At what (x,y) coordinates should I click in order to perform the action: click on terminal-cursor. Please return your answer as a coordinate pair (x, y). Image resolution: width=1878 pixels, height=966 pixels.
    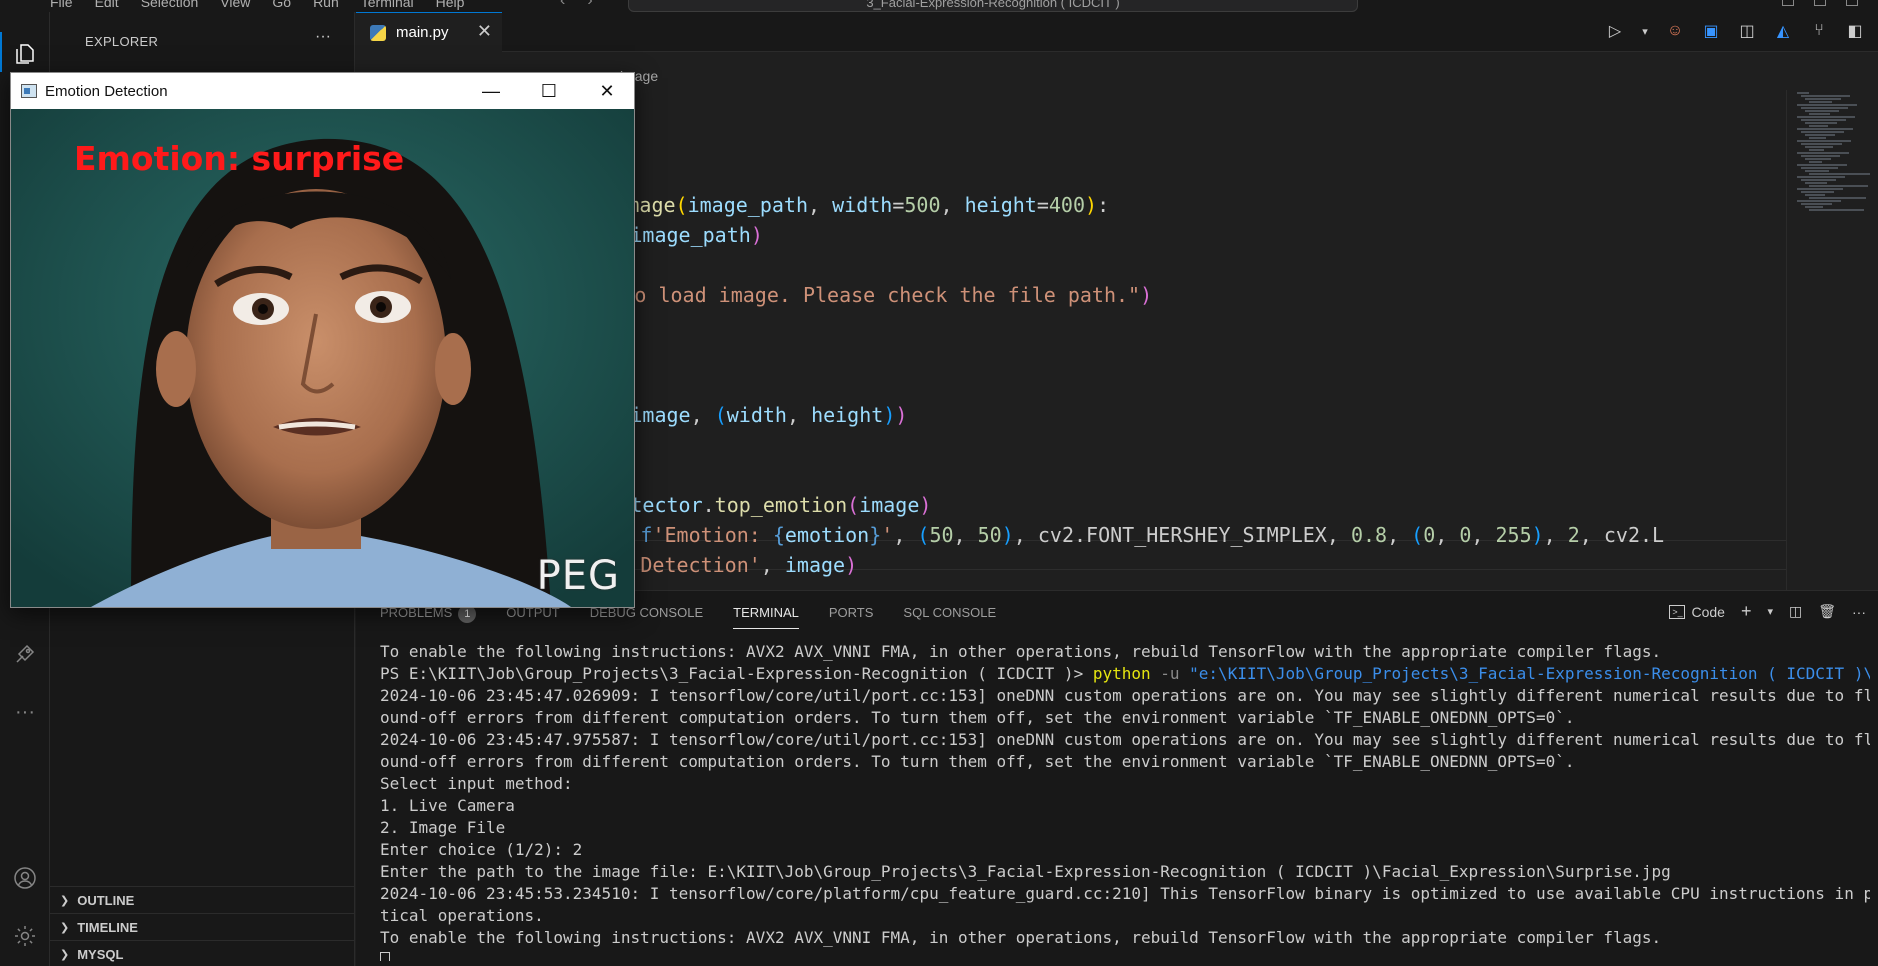
    Looking at the image, I should click on (385, 956).